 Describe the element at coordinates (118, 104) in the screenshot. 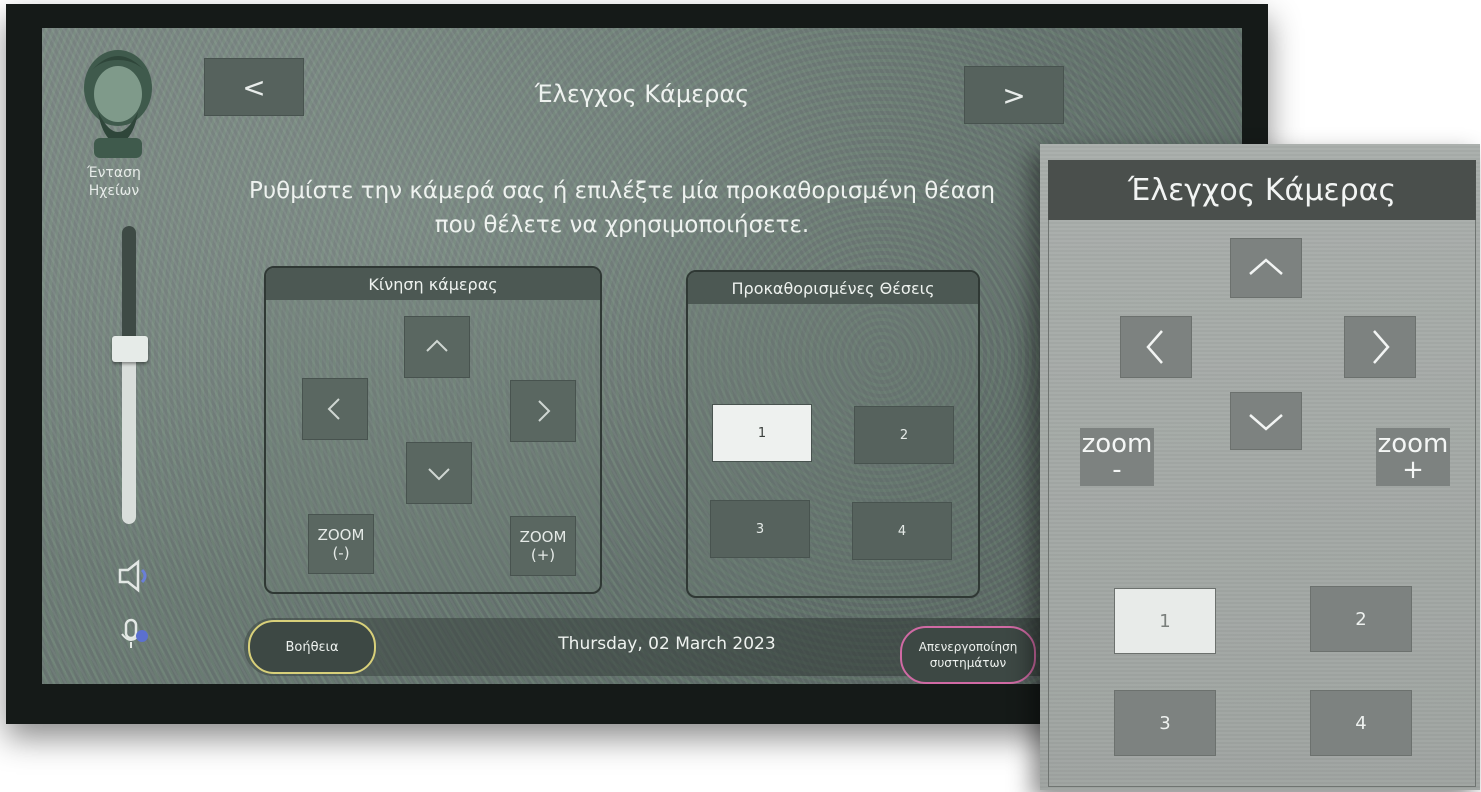

I see `greek-bust-logo` at that location.